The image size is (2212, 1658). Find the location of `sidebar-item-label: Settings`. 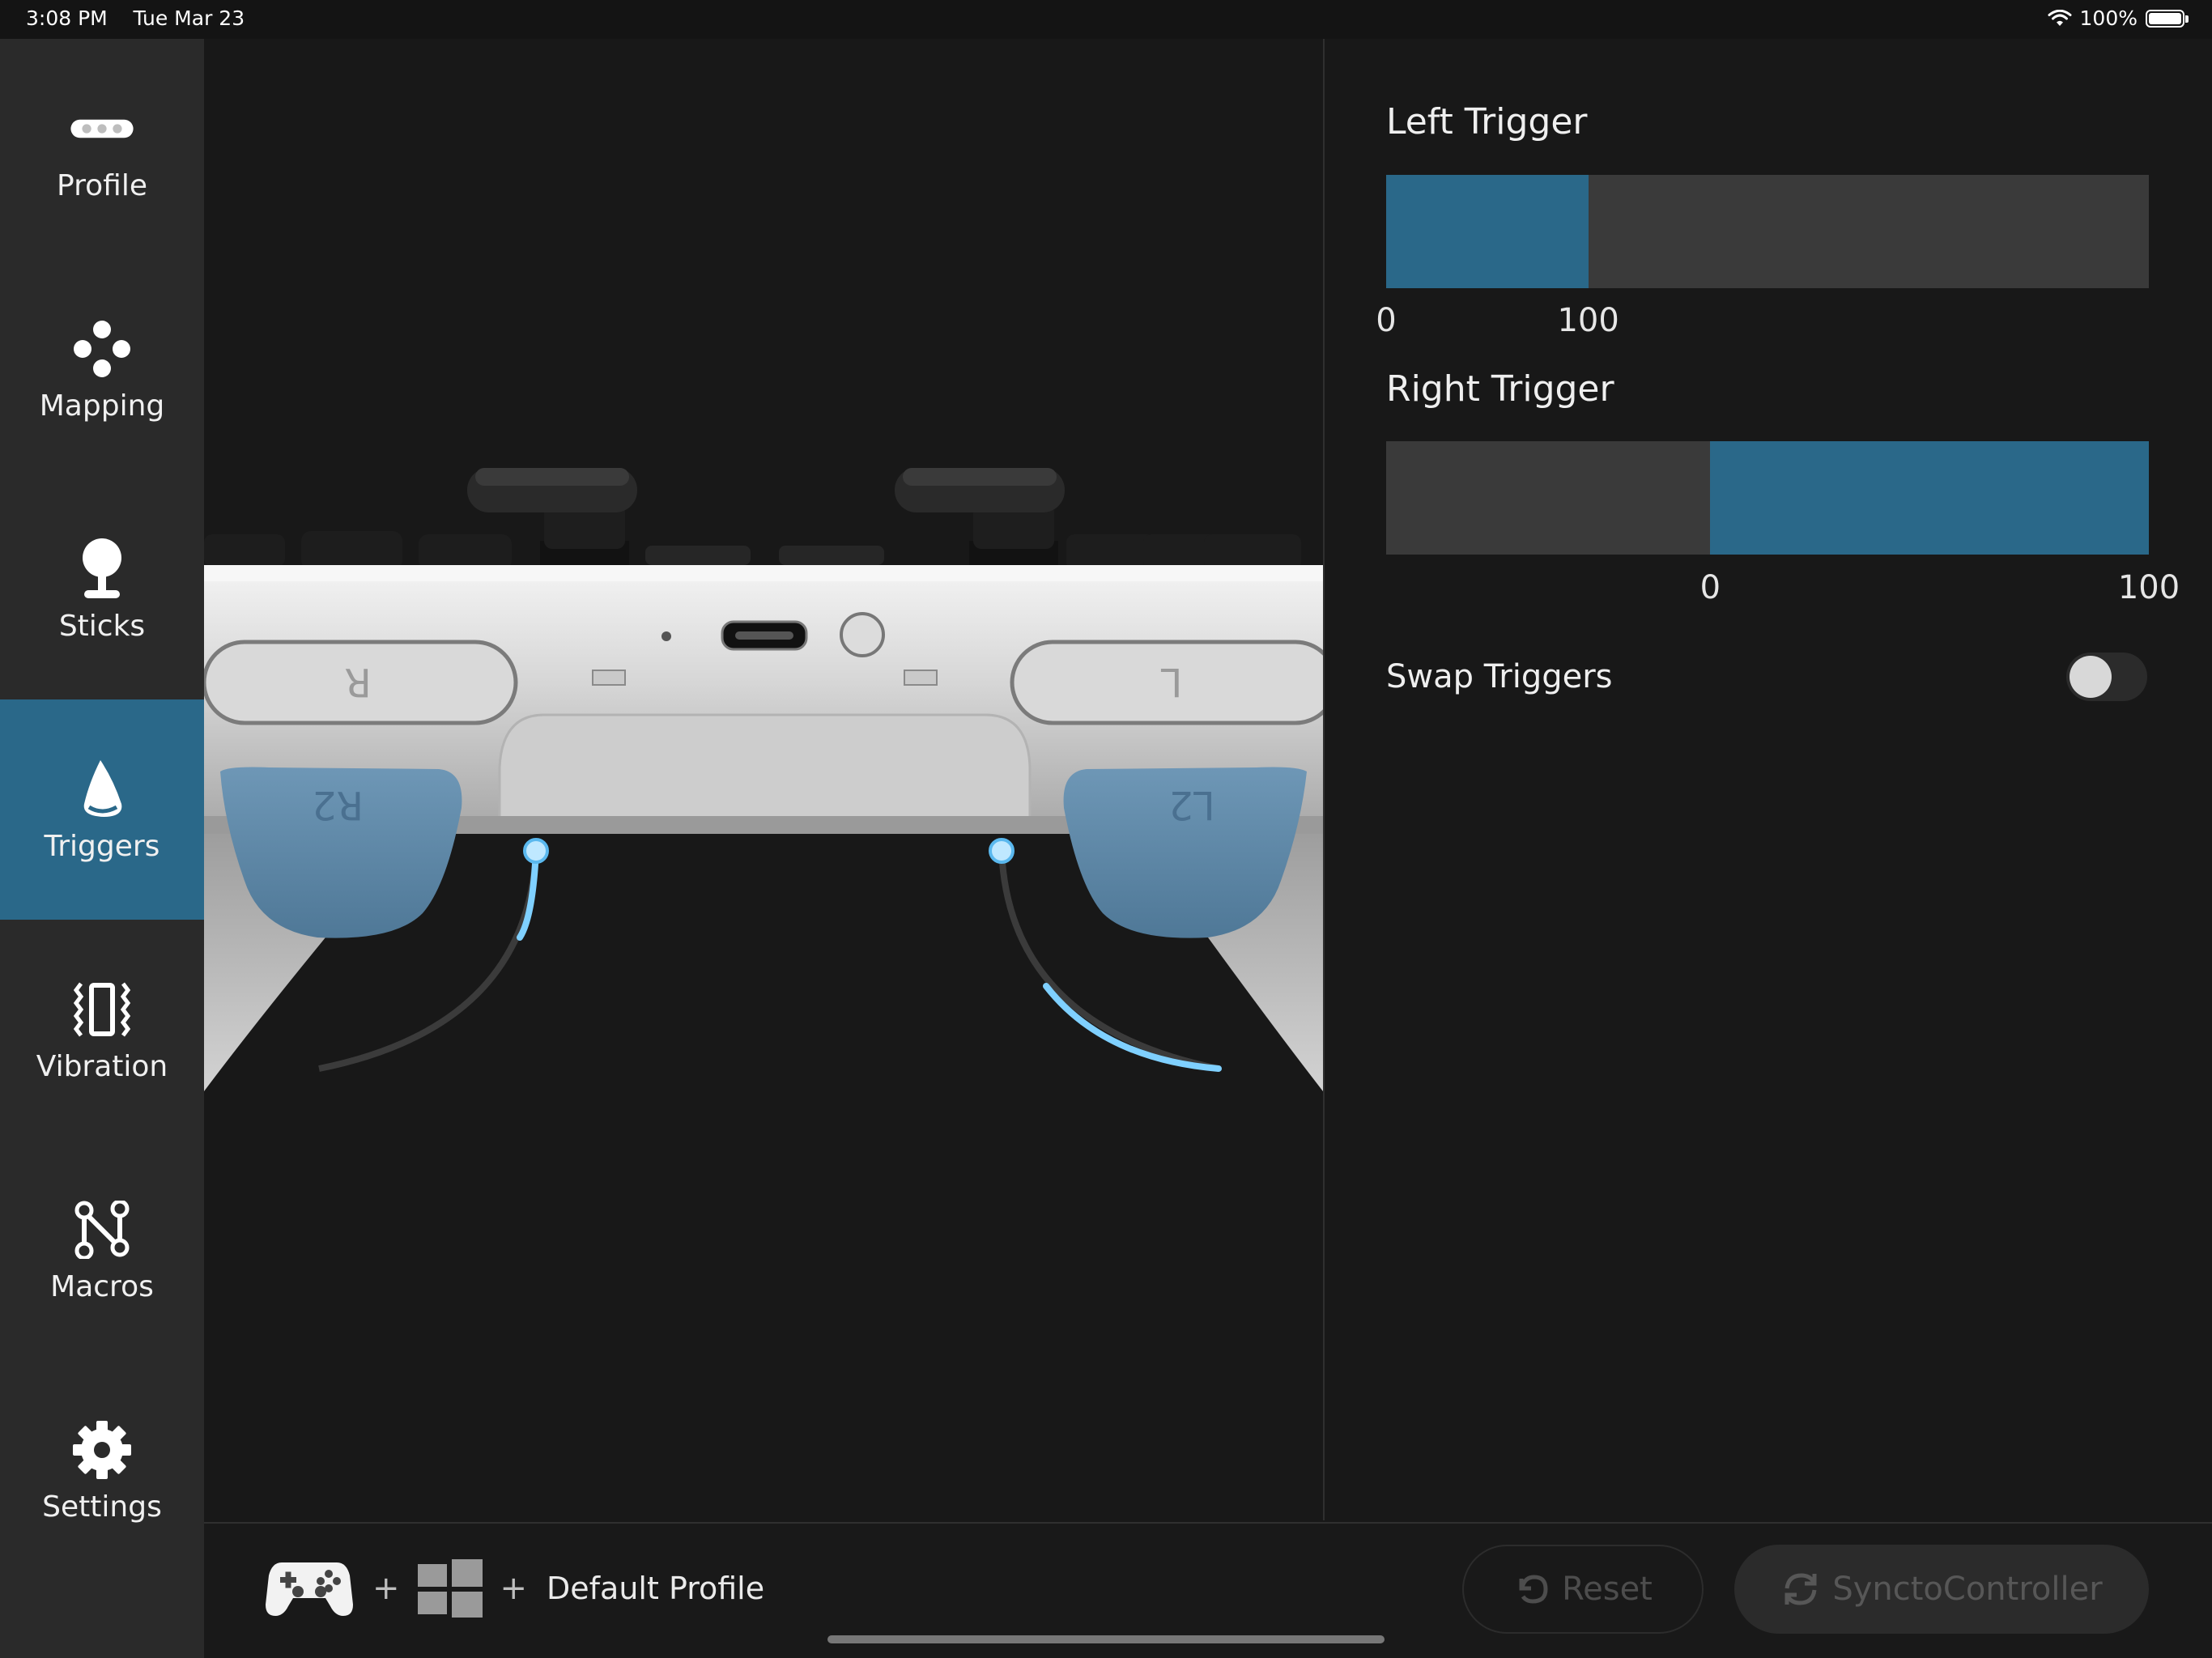

sidebar-item-label: Settings is located at coordinates (102, 1507).